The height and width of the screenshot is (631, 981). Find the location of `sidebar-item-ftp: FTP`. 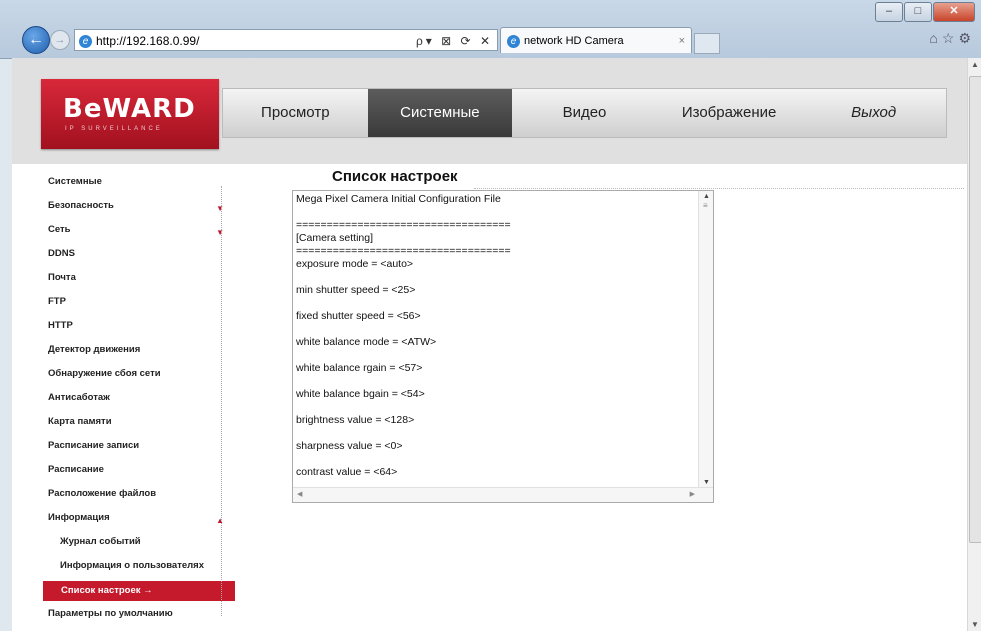

sidebar-item-ftp: FTP is located at coordinates (134, 305).